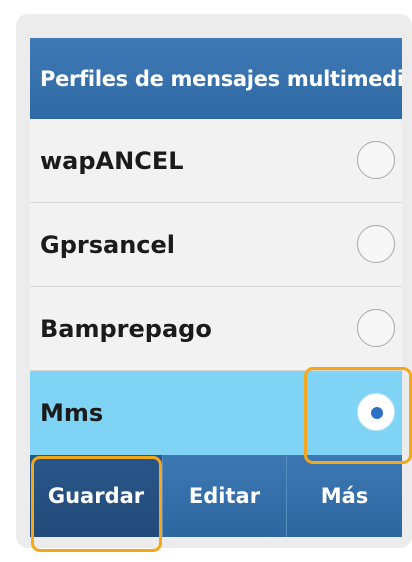 This screenshot has height=562, width=412. I want to click on list-item-label: Bamprepago, so click(126, 329).